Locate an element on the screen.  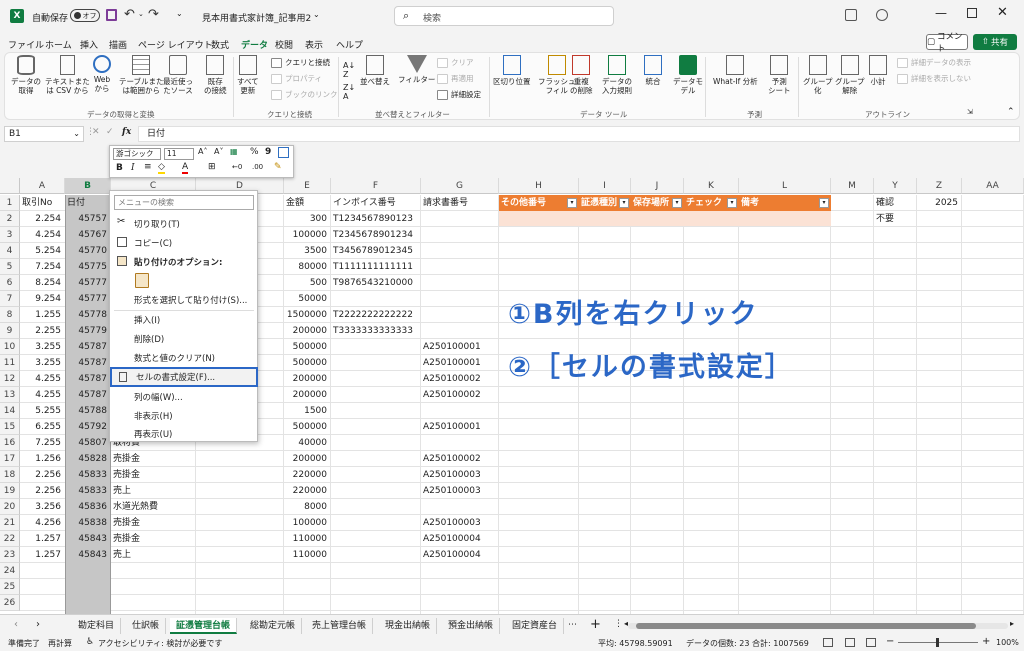
column-header-y: Y is located at coordinates (895, 186).